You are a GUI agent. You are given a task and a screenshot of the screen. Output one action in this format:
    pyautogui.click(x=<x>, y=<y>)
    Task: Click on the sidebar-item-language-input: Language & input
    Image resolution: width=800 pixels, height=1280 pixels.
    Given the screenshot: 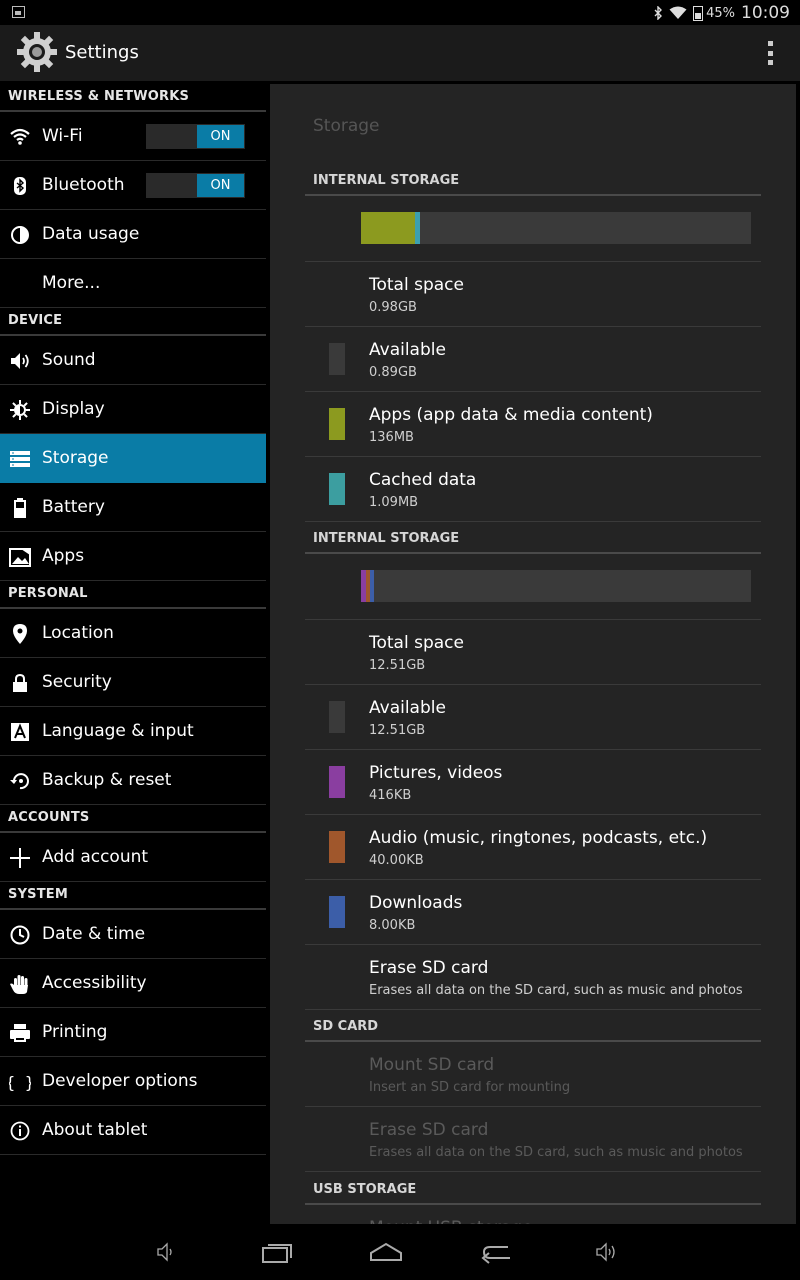 What is the action you would take?
    pyautogui.click(x=133, y=731)
    